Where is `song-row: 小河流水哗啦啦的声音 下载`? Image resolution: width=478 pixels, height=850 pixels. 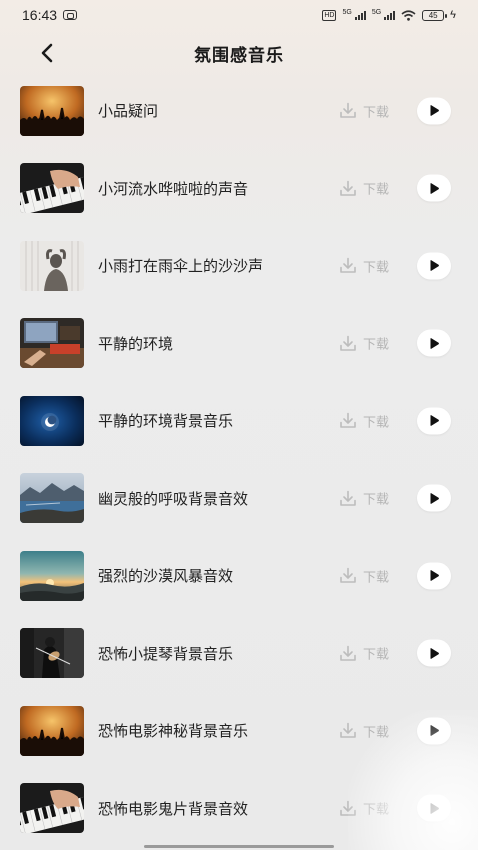 song-row: 小河流水哗啦啦的声音 下载 is located at coordinates (239, 189).